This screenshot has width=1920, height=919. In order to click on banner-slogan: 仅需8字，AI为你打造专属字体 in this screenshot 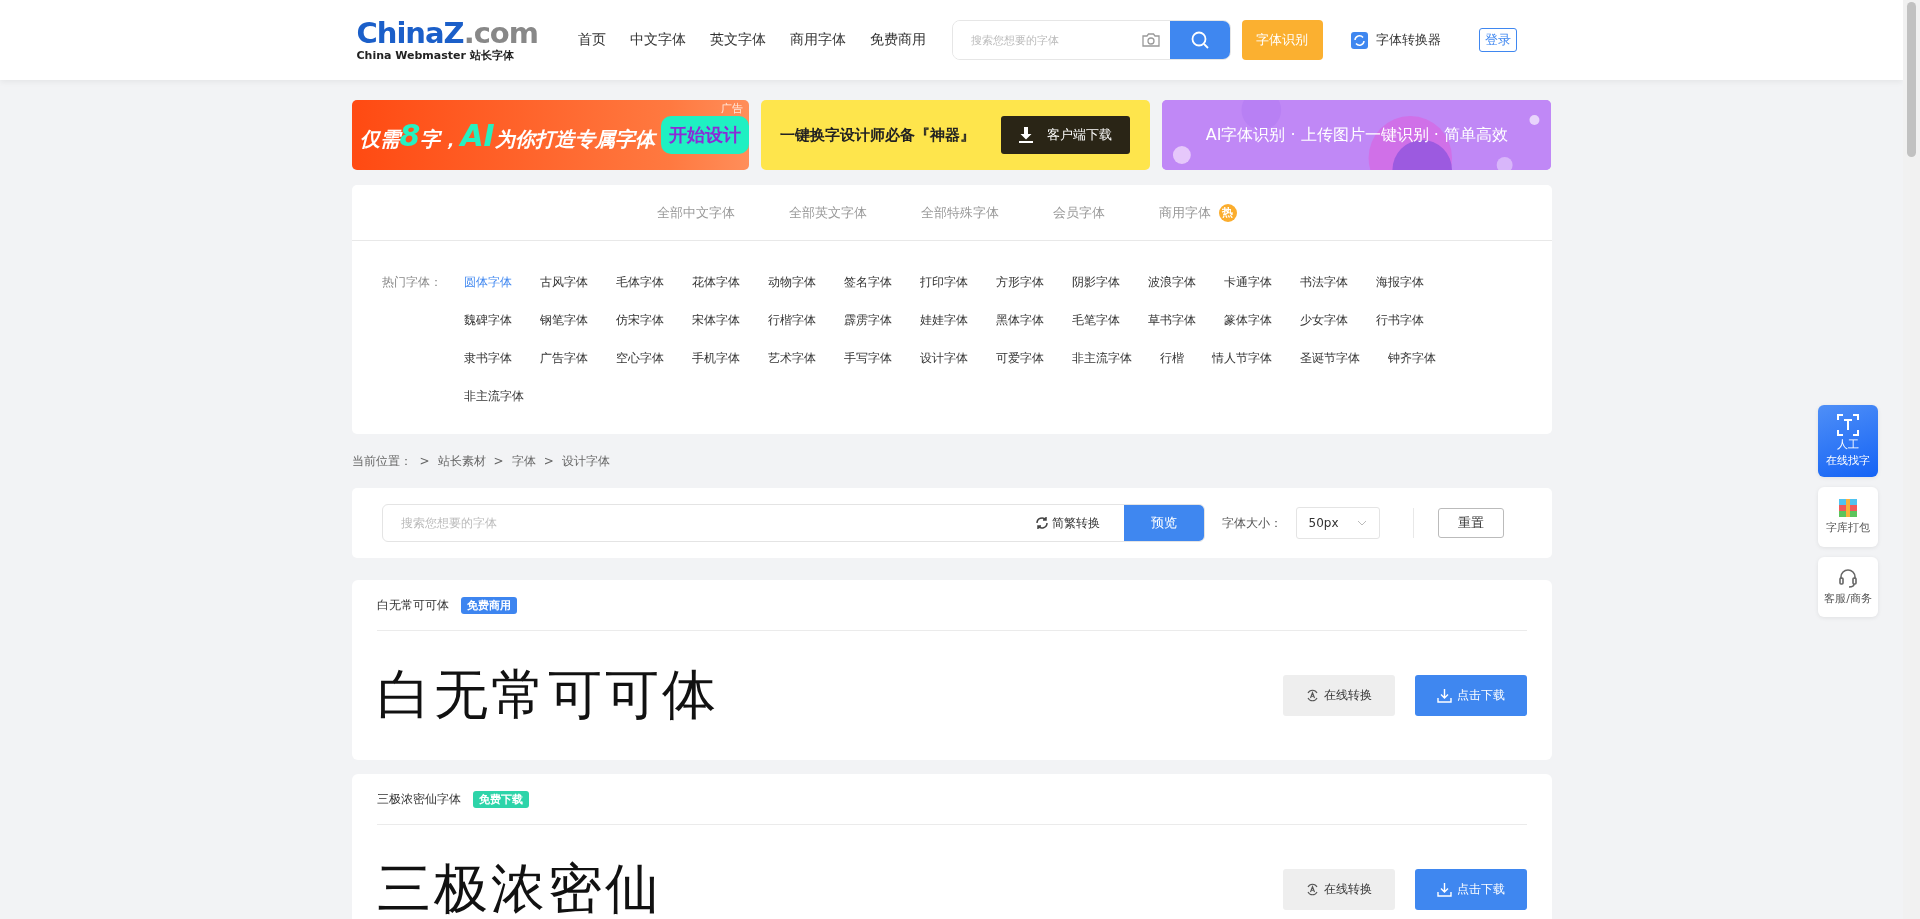, I will do `click(507, 135)`.